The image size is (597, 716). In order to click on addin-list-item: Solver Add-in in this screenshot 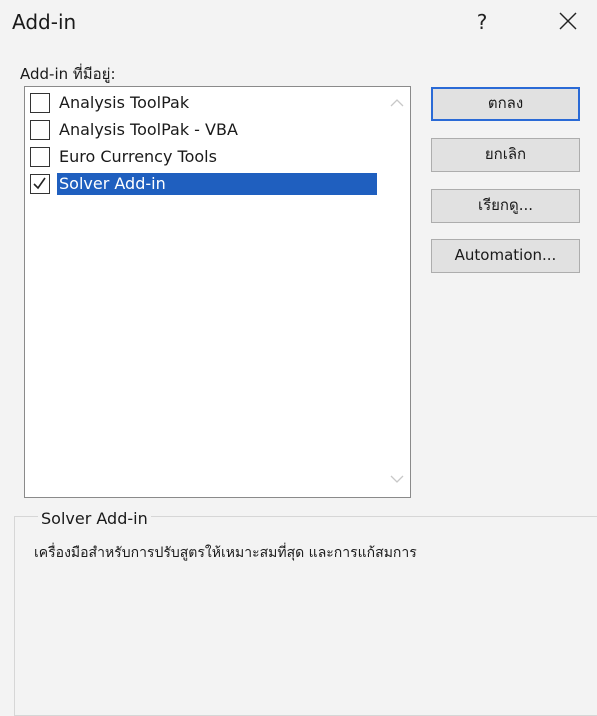, I will do `click(202, 183)`.